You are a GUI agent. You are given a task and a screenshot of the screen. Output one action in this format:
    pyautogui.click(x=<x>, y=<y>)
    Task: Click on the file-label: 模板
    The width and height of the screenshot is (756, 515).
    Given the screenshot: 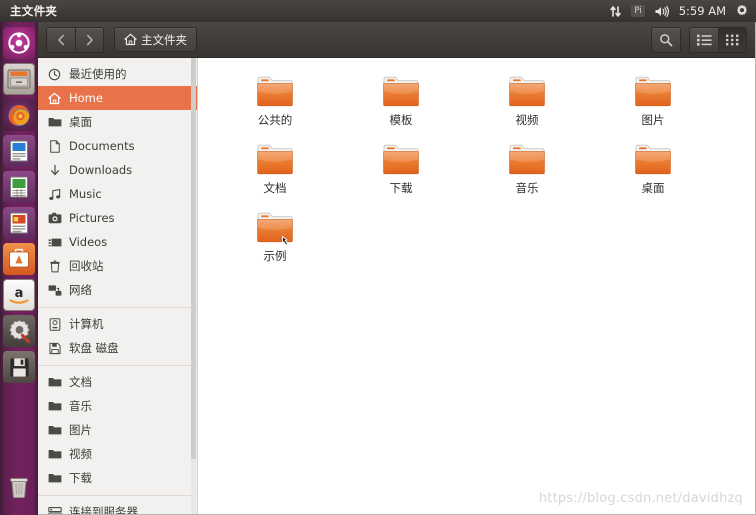 What is the action you would take?
    pyautogui.click(x=401, y=120)
    